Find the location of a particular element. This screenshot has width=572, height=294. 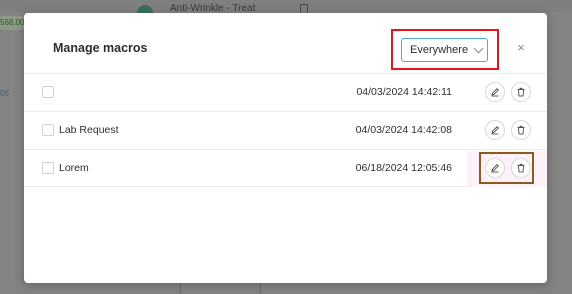

background-link: 06 is located at coordinates (4, 93).